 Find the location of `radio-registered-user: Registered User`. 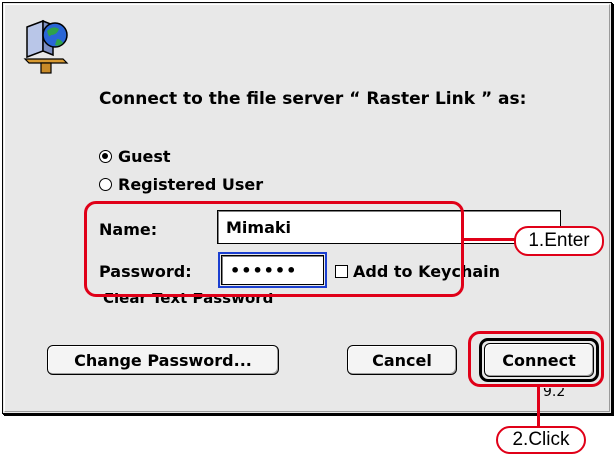

radio-registered-user: Registered User is located at coordinates (181, 184).